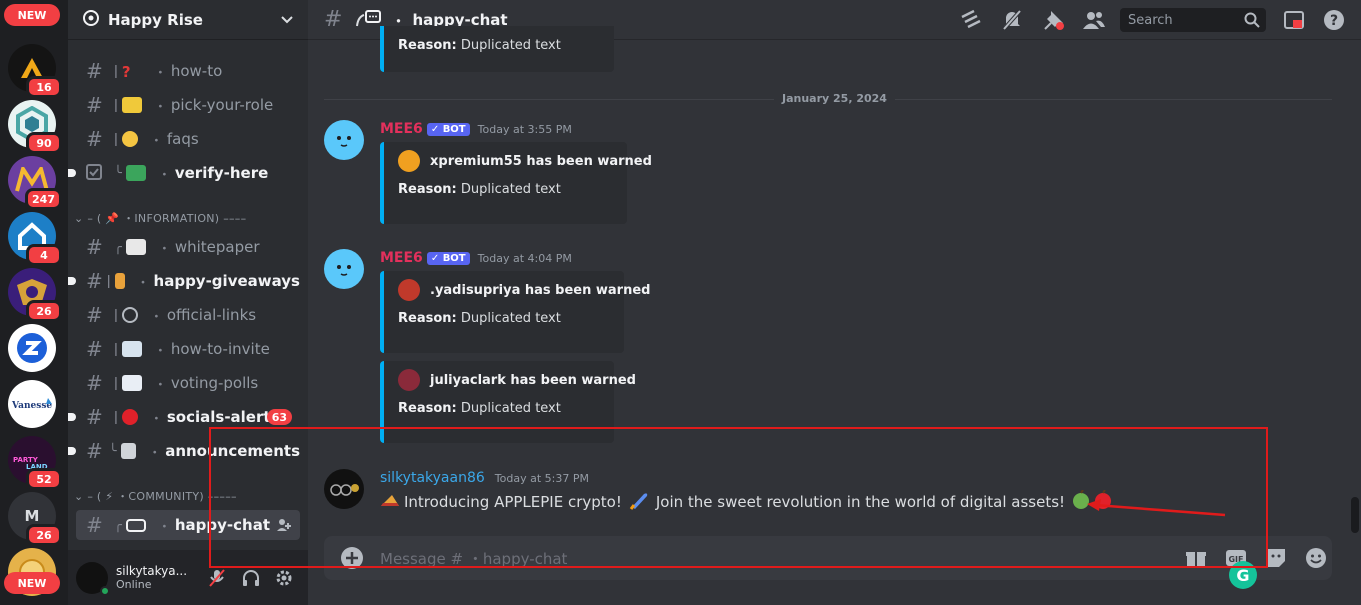 This screenshot has width=1361, height=605. I want to click on add-attachment-icon, so click(352, 558).